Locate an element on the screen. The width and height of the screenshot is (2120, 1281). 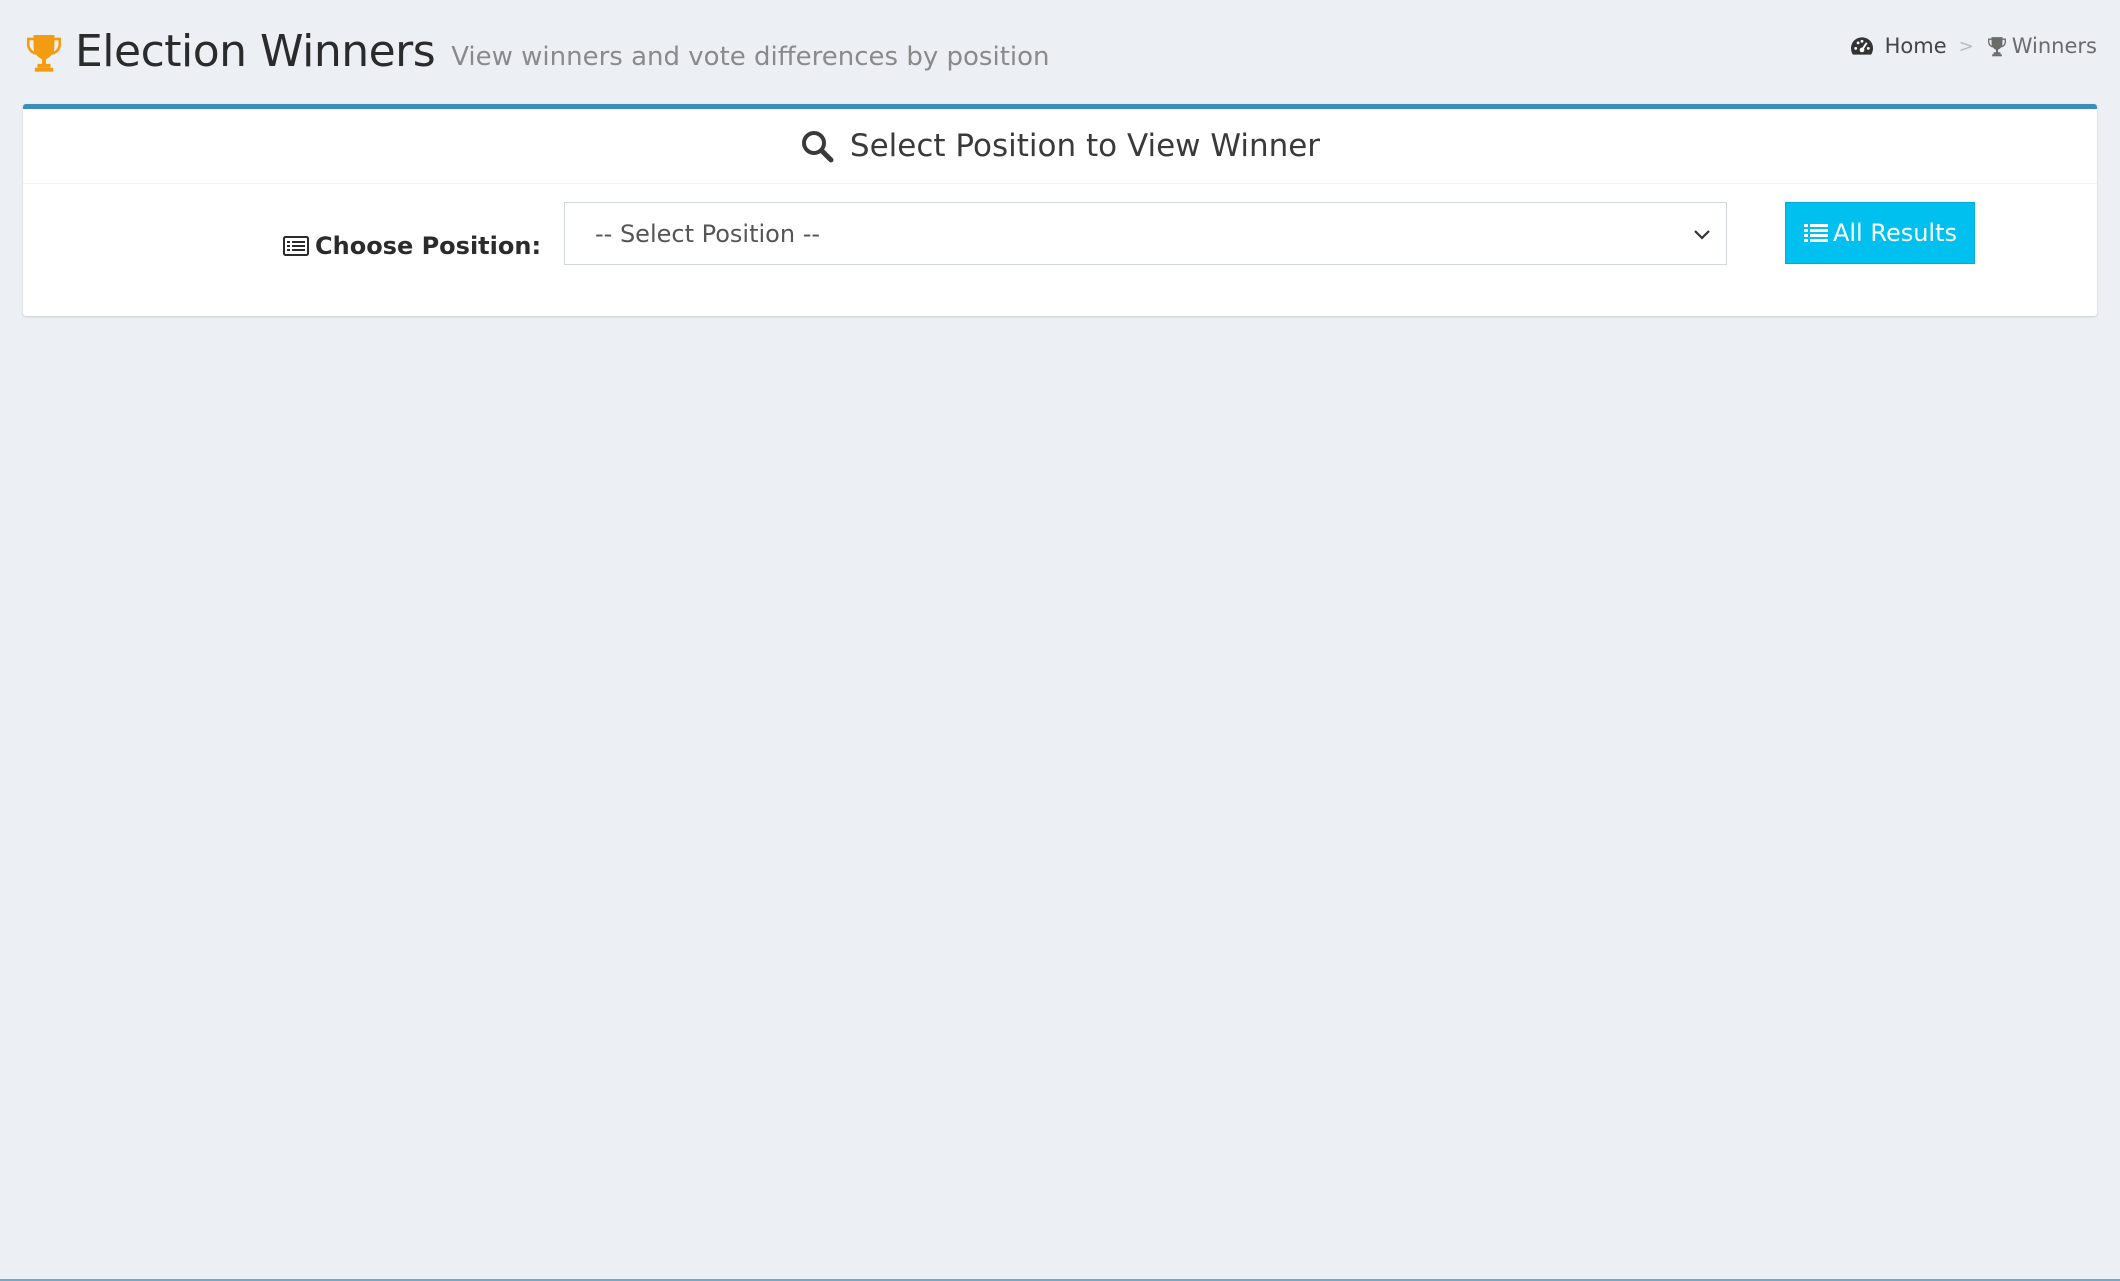
page-title: Election Winners is located at coordinates (255, 51).